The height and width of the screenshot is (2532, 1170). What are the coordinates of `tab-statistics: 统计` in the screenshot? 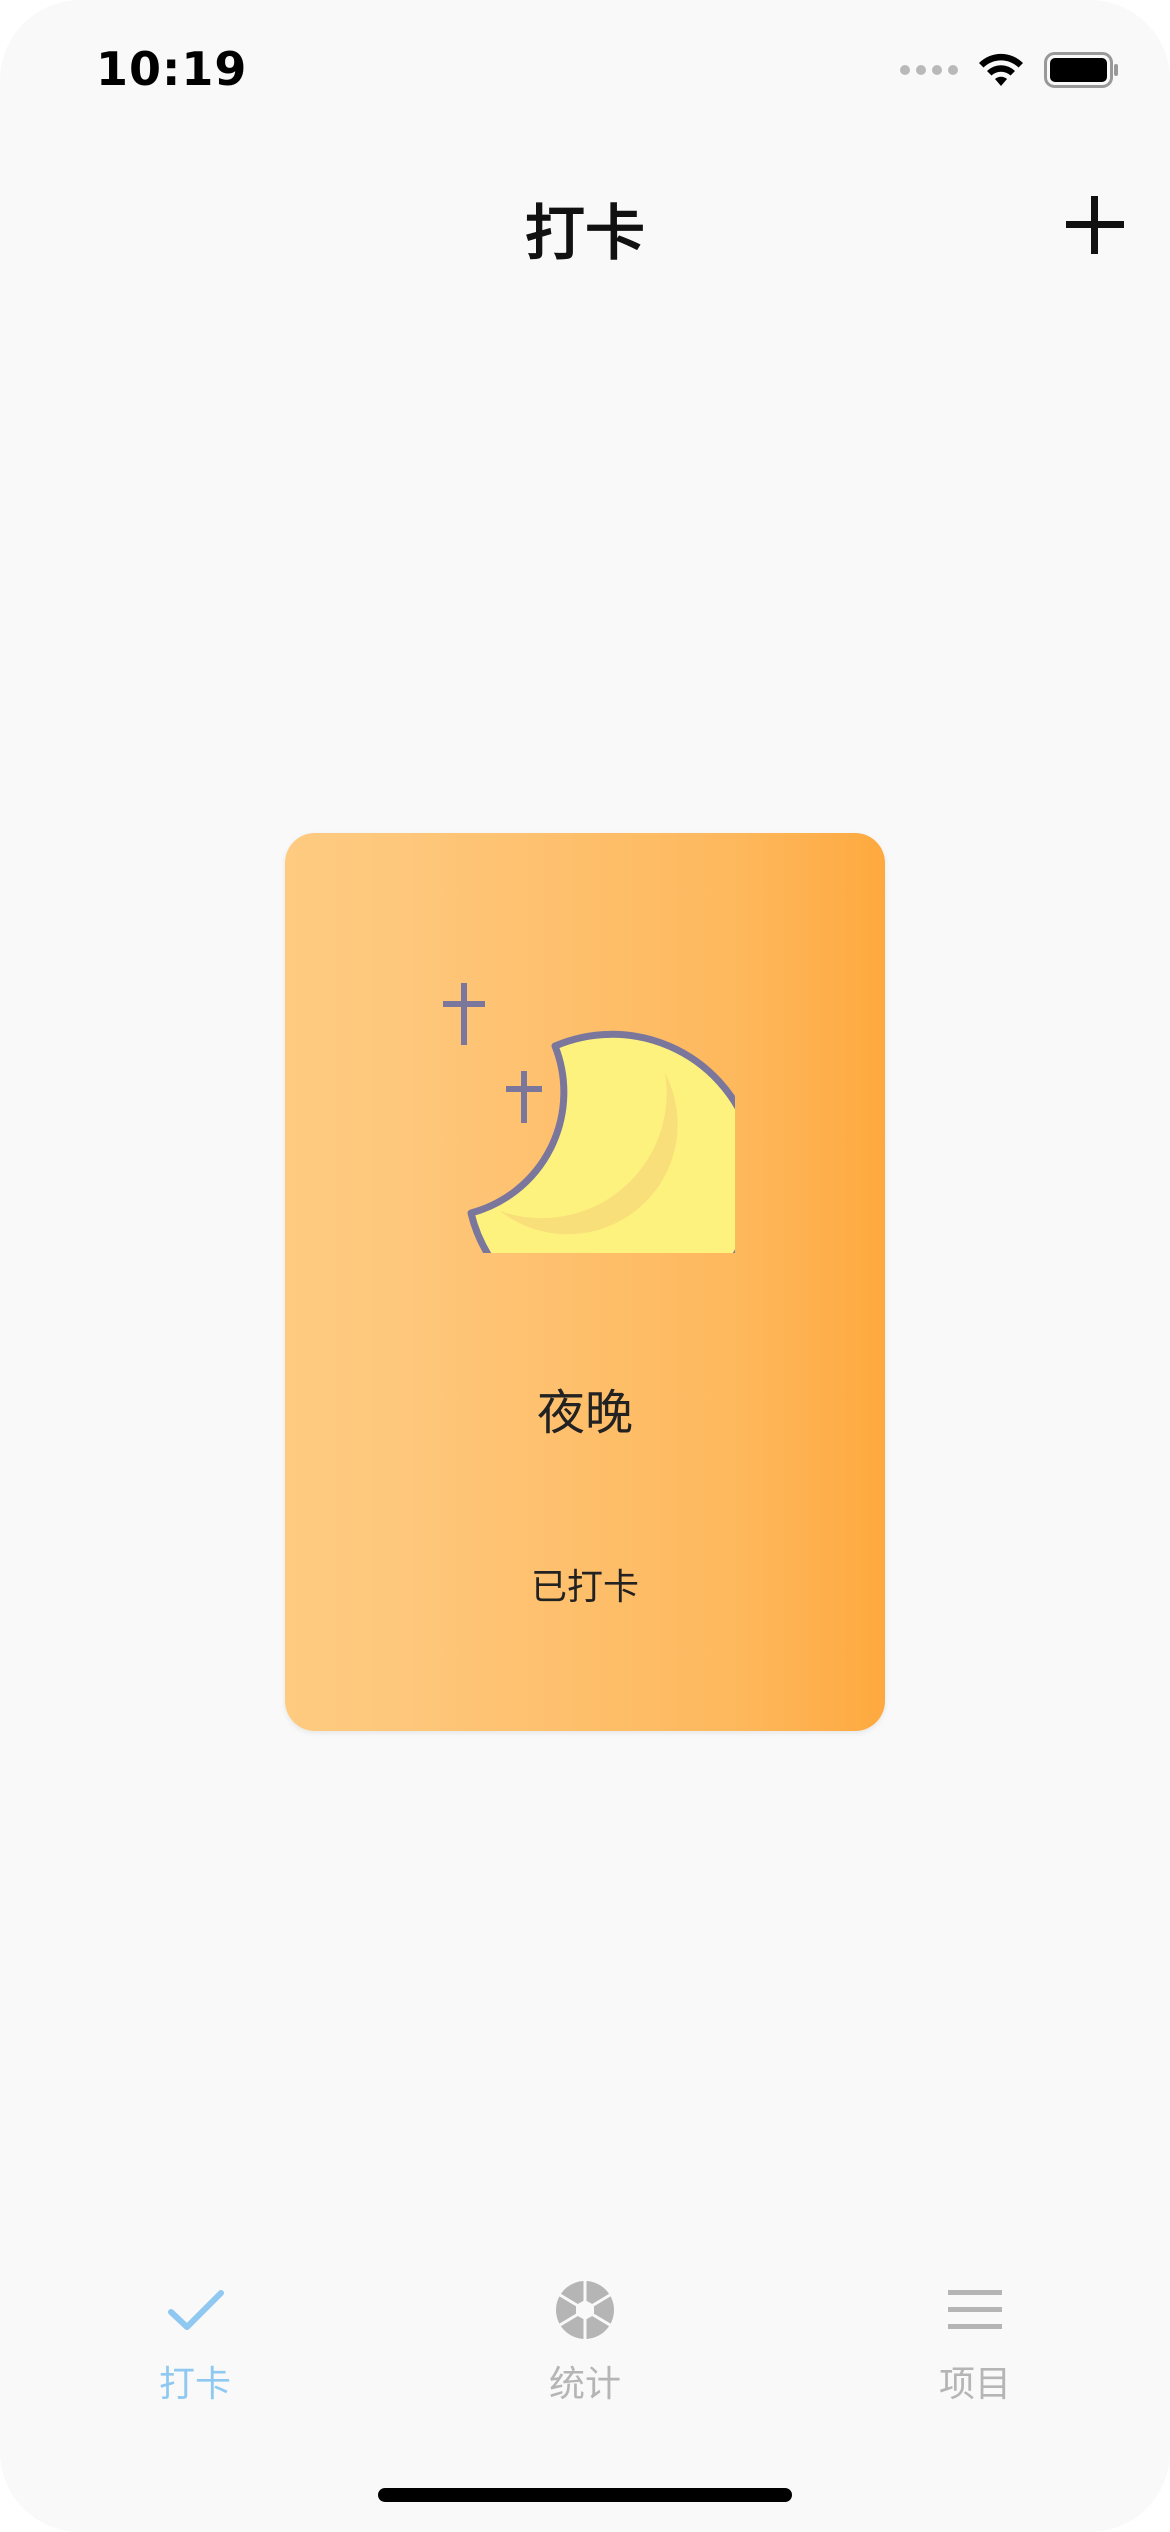 It's located at (585, 2345).